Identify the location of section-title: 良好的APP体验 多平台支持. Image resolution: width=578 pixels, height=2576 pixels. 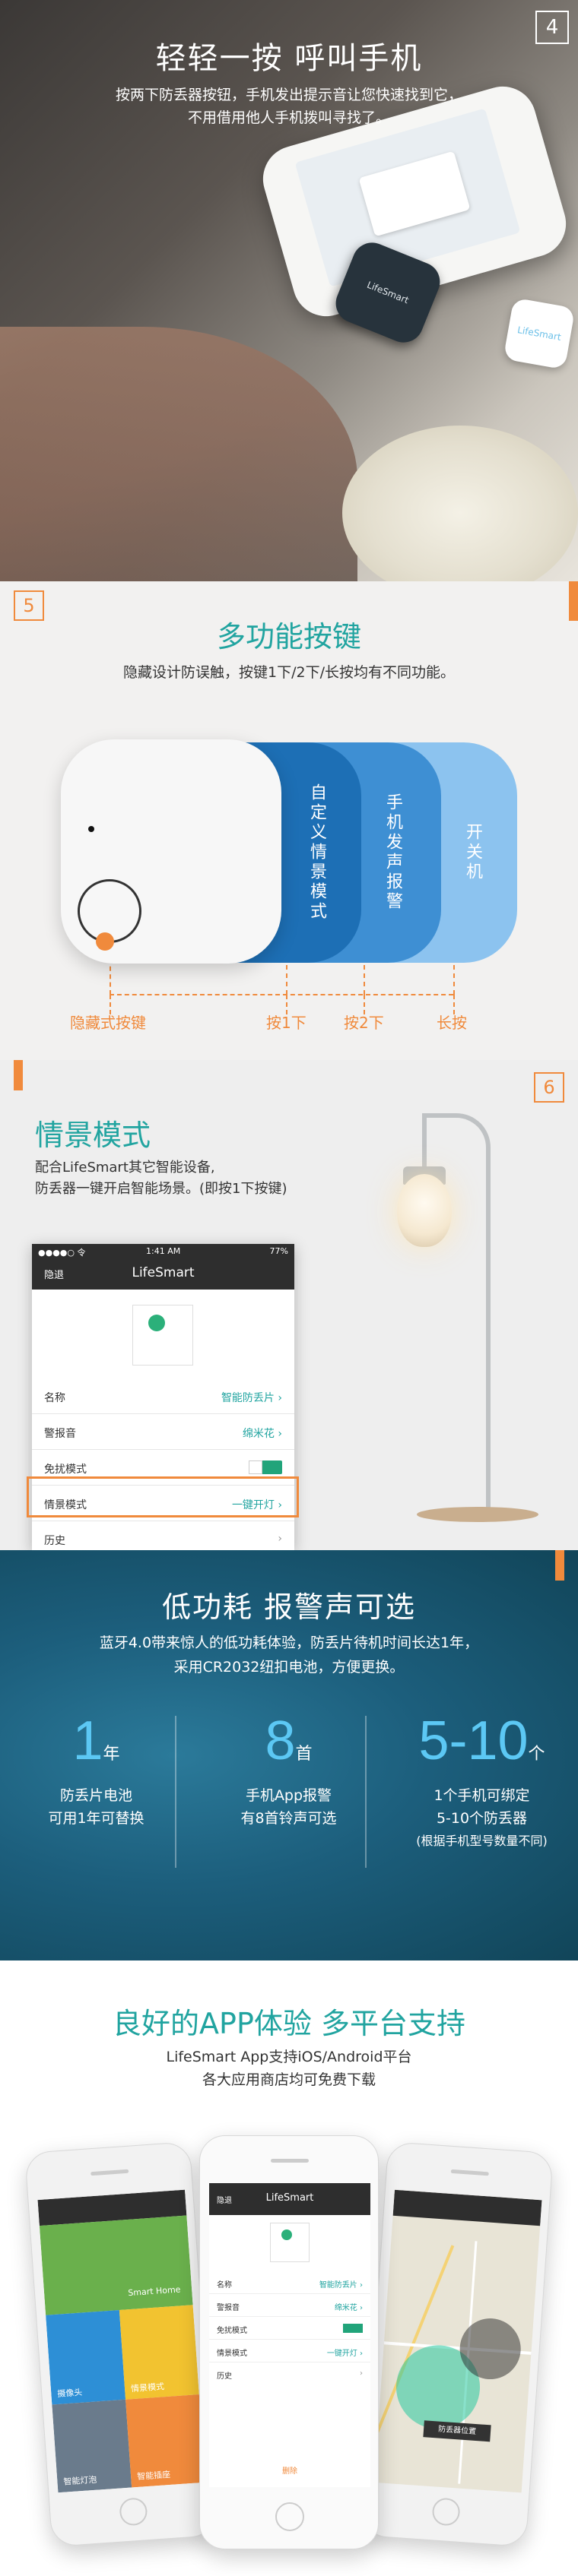
(289, 2023).